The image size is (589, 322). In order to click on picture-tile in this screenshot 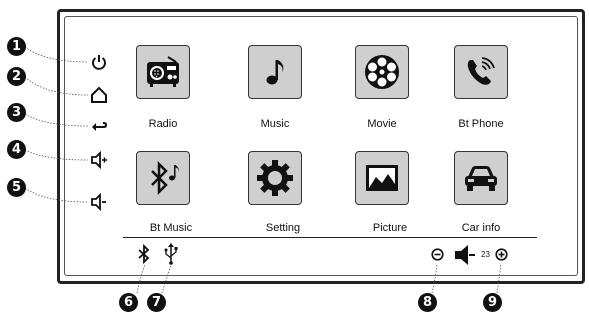, I will do `click(382, 178)`.